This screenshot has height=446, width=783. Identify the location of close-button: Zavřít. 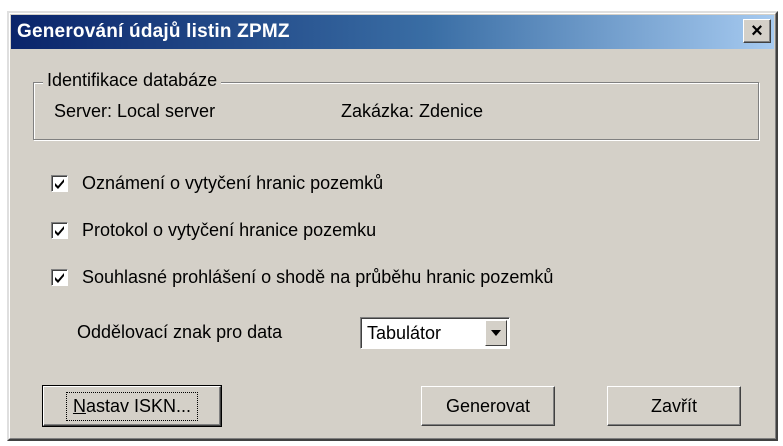
(674, 406).